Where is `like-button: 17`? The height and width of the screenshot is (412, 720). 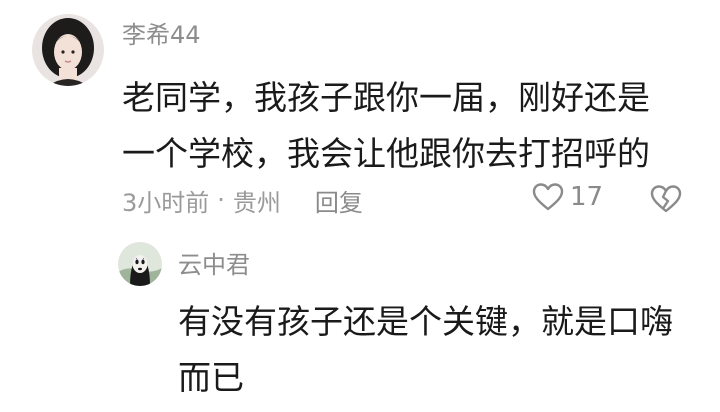
like-button: 17 is located at coordinates (567, 197).